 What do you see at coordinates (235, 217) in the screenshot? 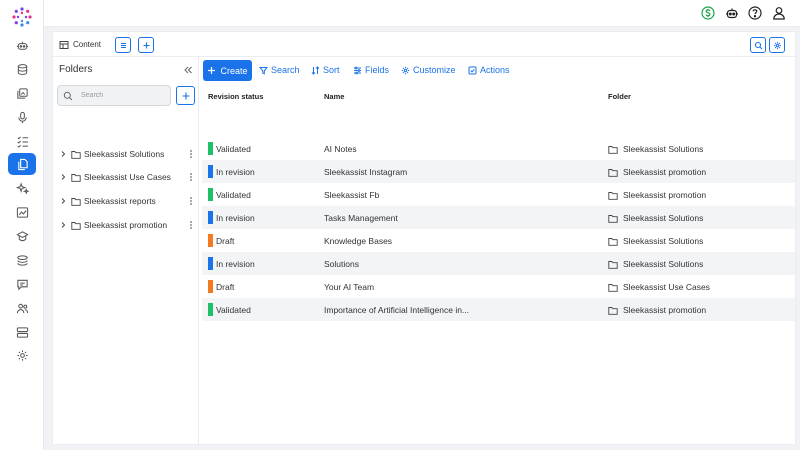
I see `status-text: In revision` at bounding box center [235, 217].